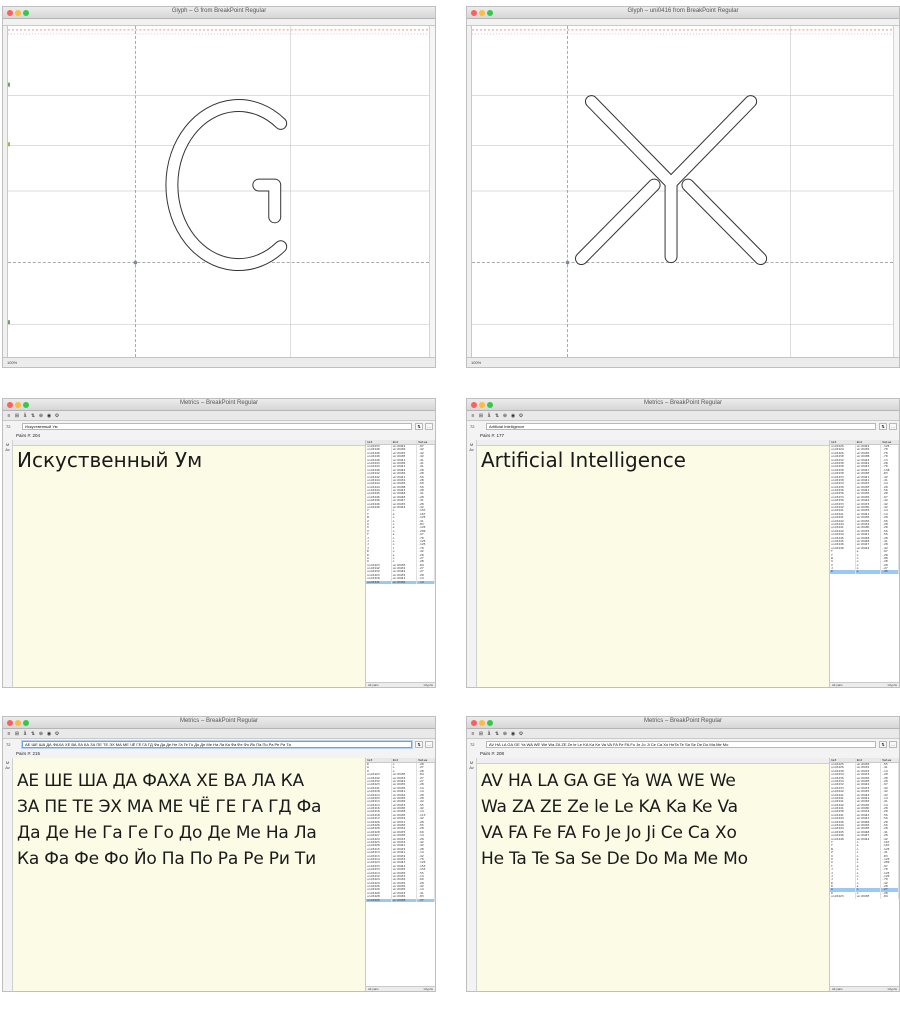  I want to click on title-bar: Glyph – G from BreakPoint Regular, so click(219, 13).